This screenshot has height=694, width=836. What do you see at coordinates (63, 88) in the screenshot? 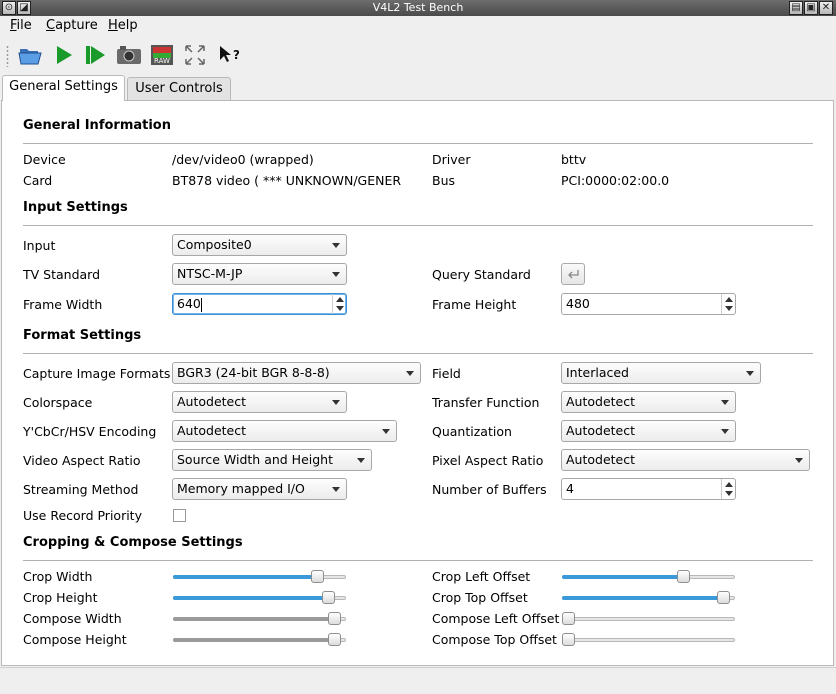
I see `tab-general-settings: General Settings` at bounding box center [63, 88].